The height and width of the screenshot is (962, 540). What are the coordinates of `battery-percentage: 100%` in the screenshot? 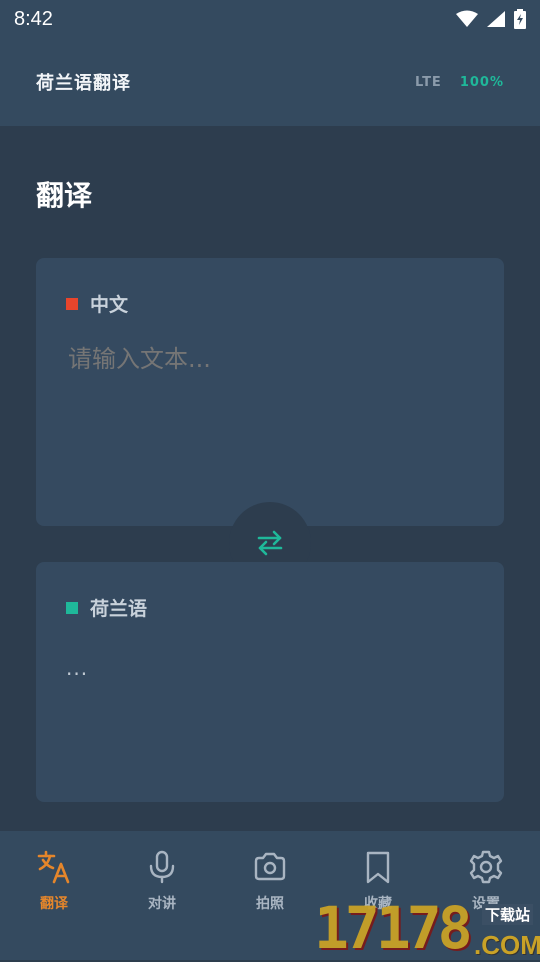 It's located at (481, 82).